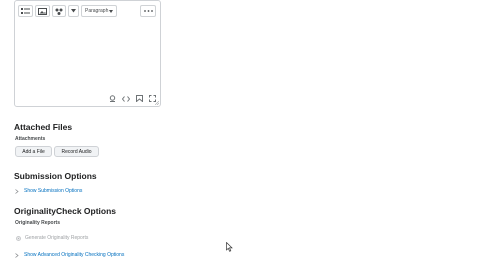 The height and width of the screenshot is (270, 480). I want to click on editor-toolbar: Paragraph, so click(68, 11).